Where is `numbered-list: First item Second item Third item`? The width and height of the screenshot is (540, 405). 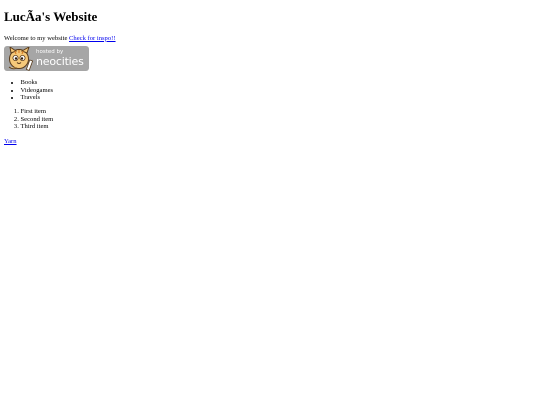 numbered-list: First item Second item Third item is located at coordinates (270, 119).